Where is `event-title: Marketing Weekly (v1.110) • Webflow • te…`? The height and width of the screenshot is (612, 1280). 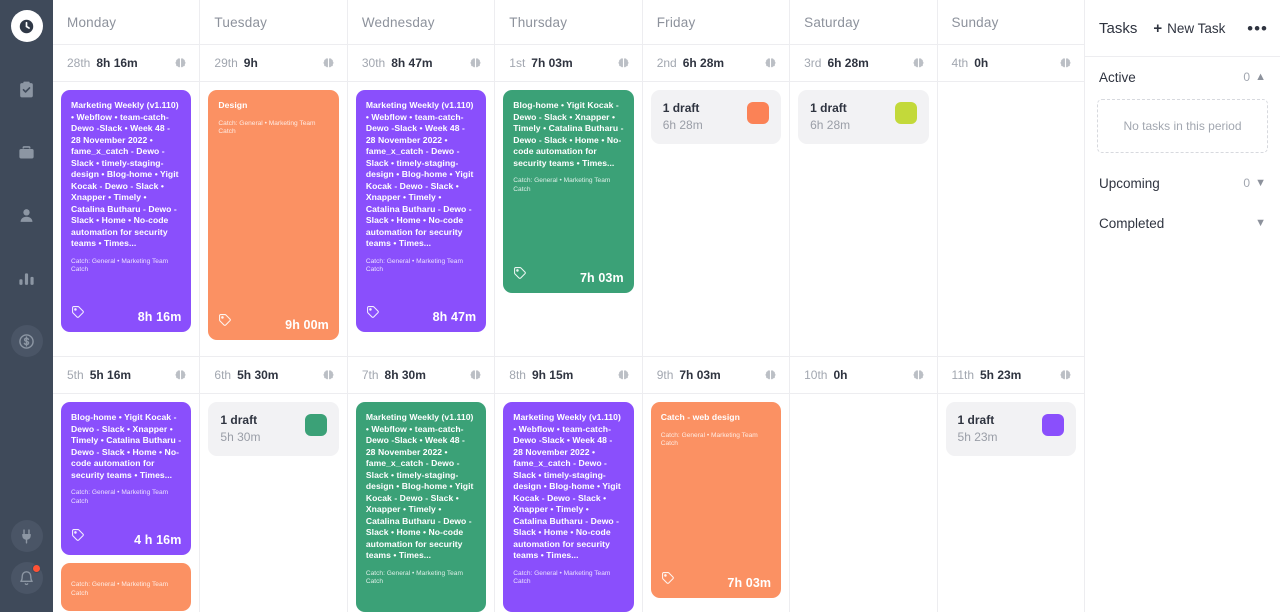 event-title: Marketing Weekly (v1.110) • Webflow • te… is located at coordinates (419, 486).